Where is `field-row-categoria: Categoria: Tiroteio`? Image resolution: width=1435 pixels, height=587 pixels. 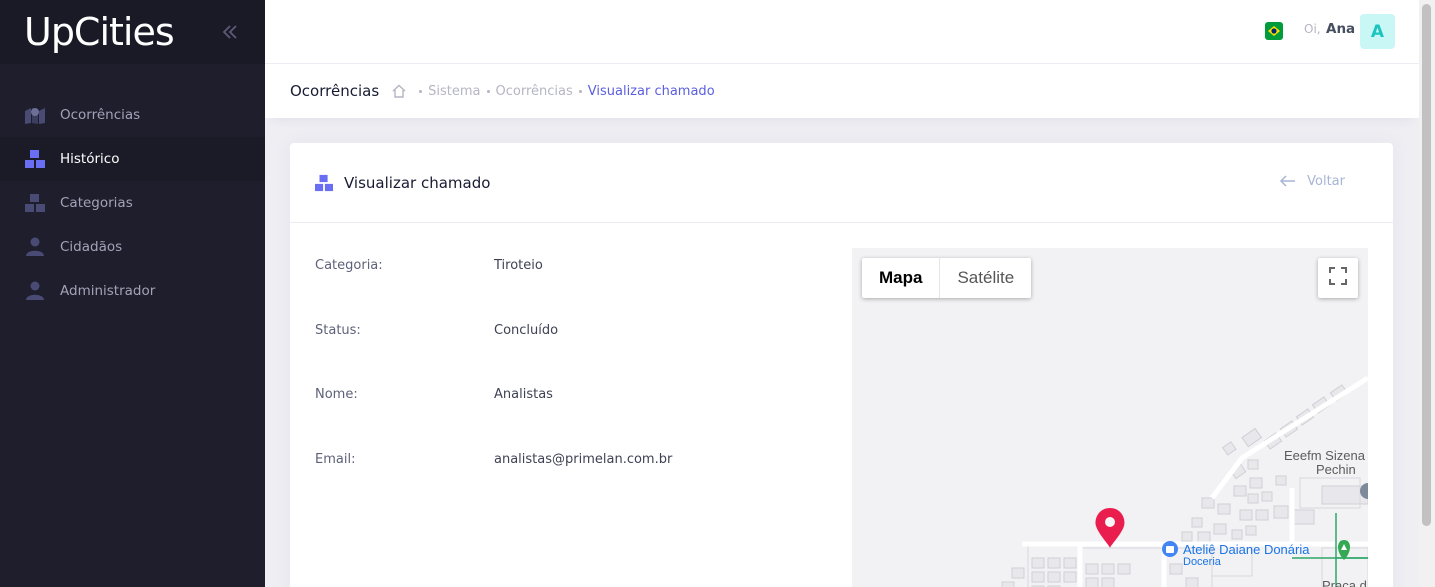
field-row-categoria: Categoria: Tiroteio is located at coordinates (493, 290).